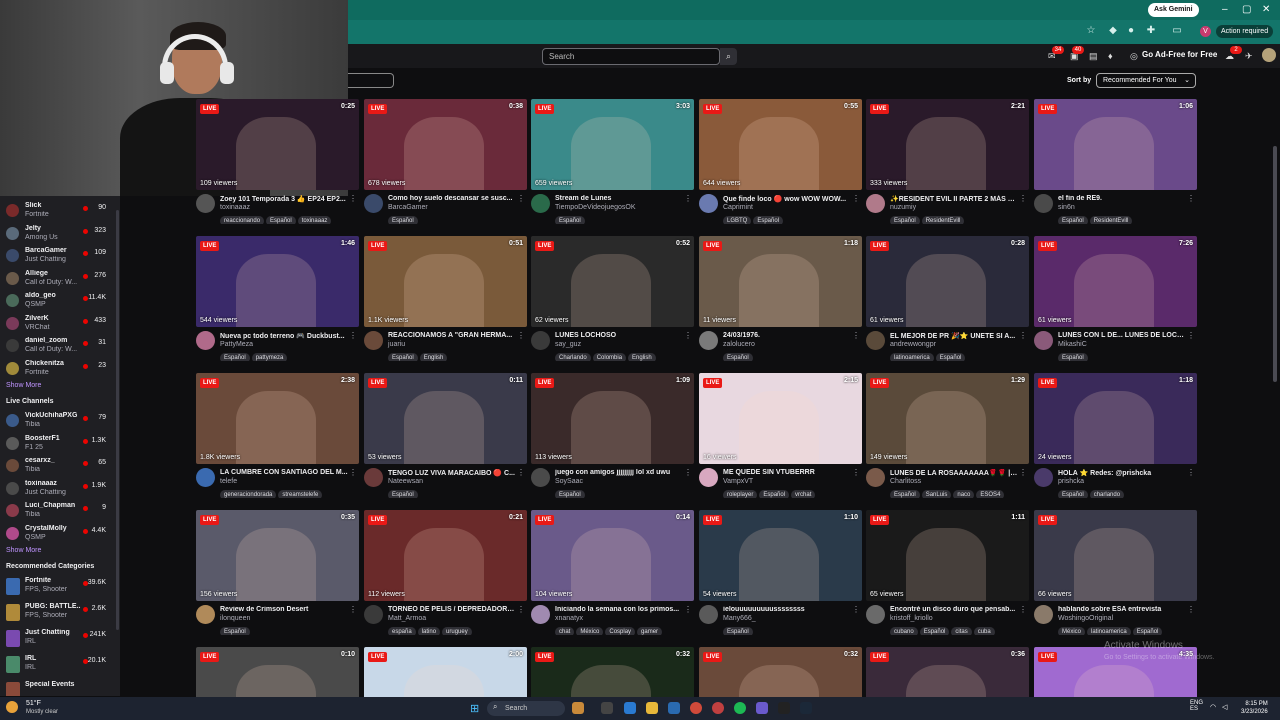  Describe the element at coordinates (60, 444) in the screenshot. I see `sidebar-channel-boosterf1: BoosterF1 F1 25 1.3K` at that location.